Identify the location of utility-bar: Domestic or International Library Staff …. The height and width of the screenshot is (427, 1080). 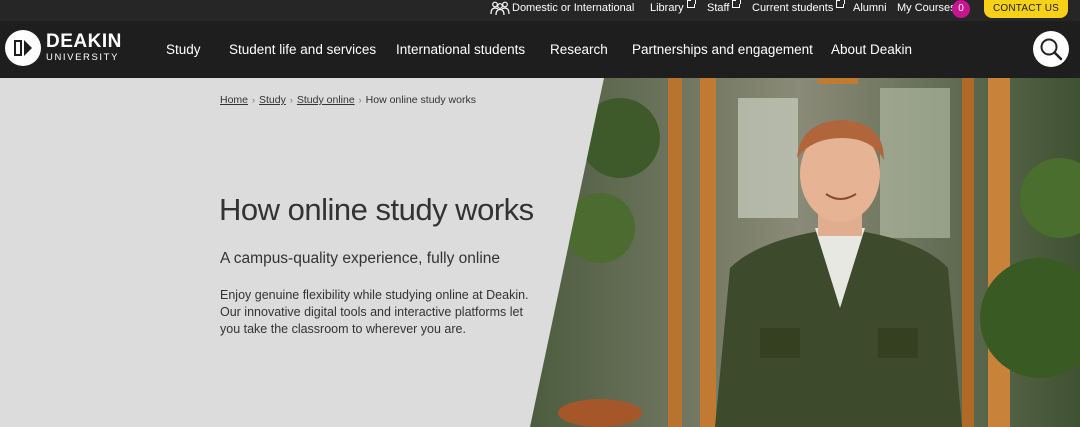
(540, 10).